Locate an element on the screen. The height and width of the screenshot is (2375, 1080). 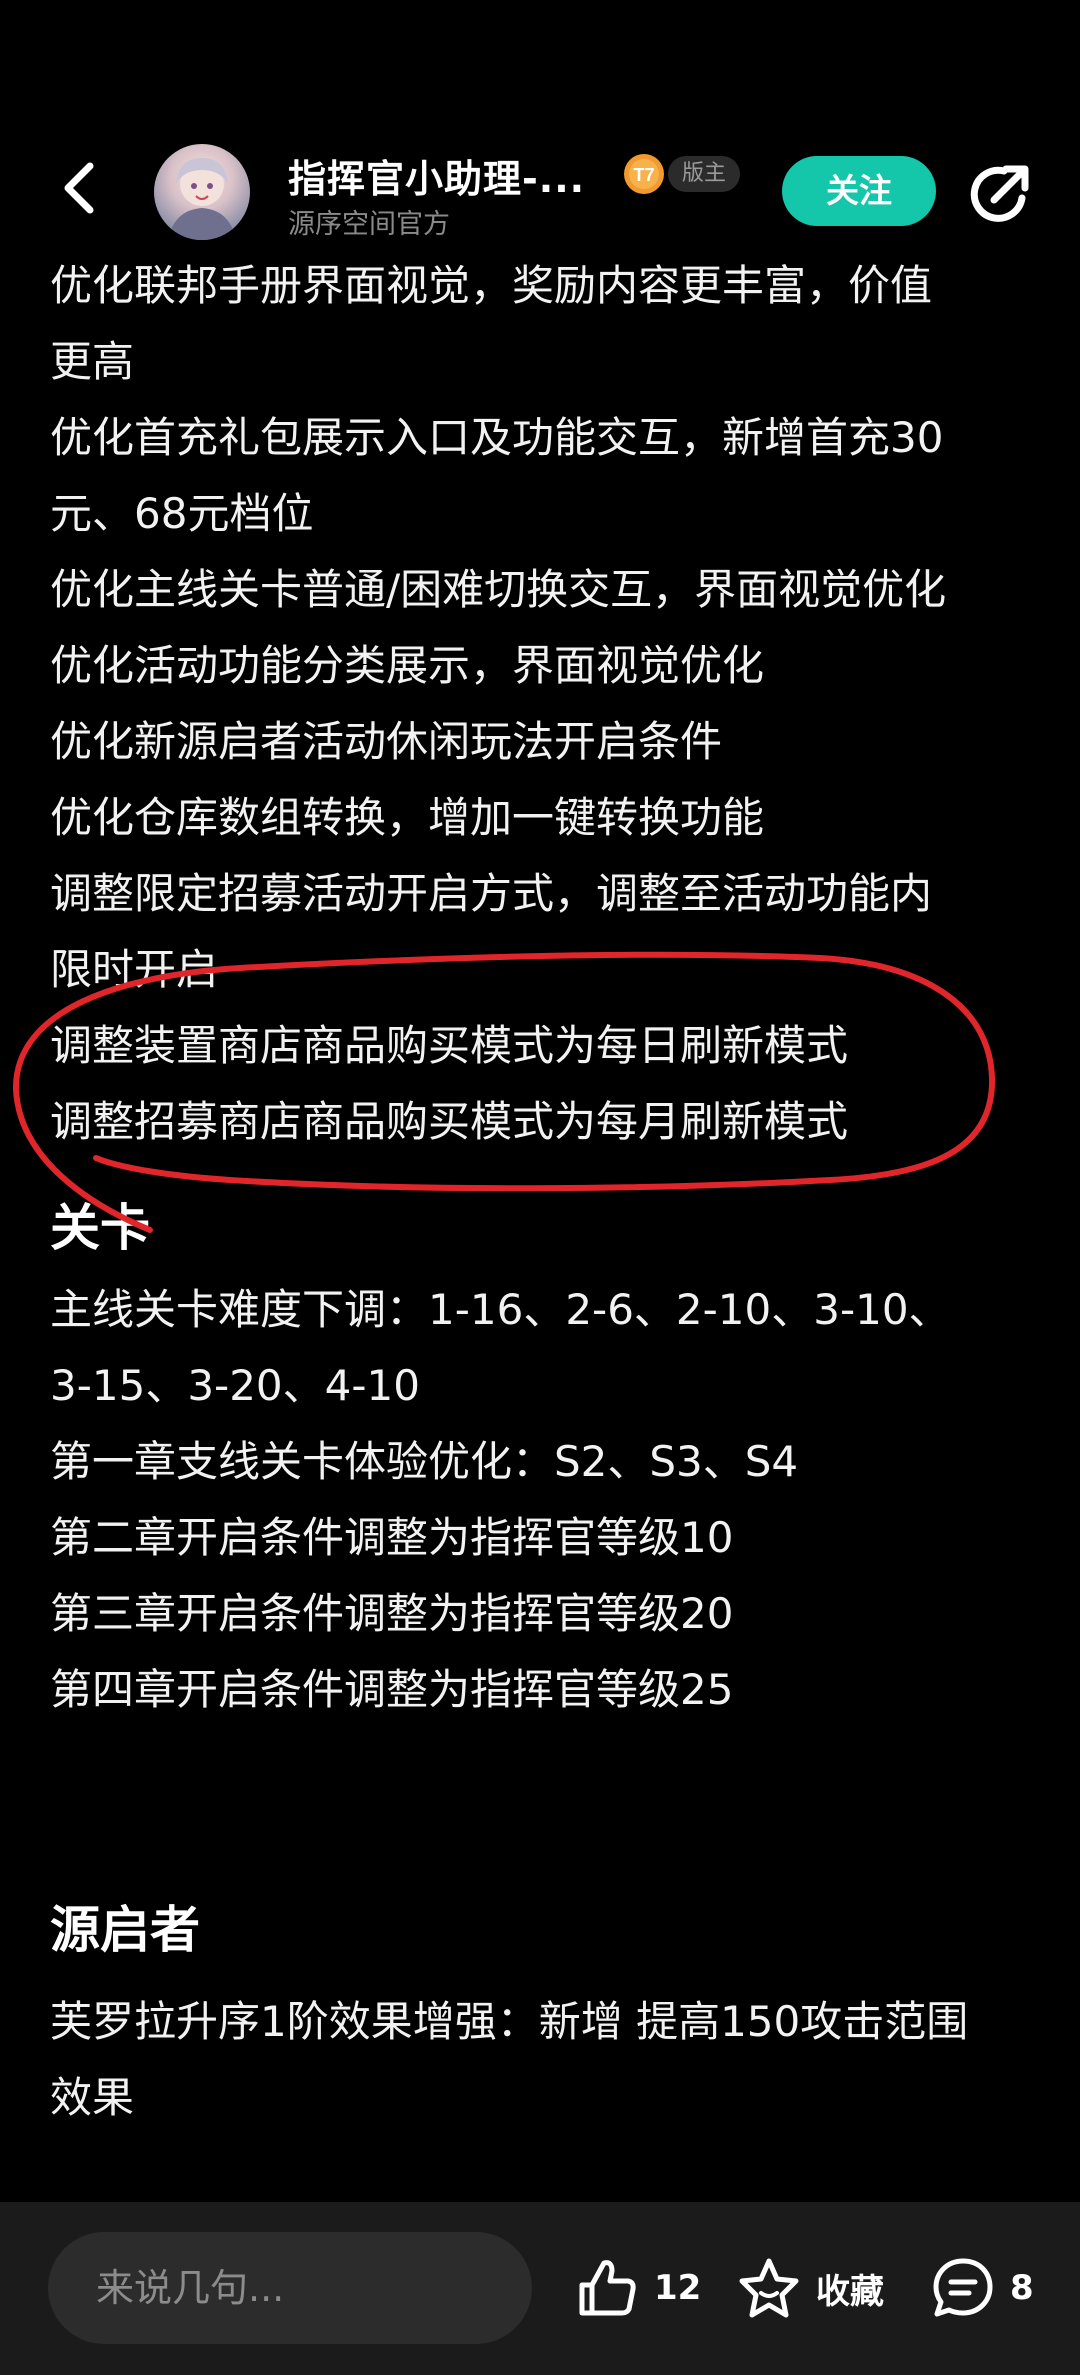
text-line: 调整招募商店商品购买模式为每月刷新模式 is located at coordinates (449, 1121).